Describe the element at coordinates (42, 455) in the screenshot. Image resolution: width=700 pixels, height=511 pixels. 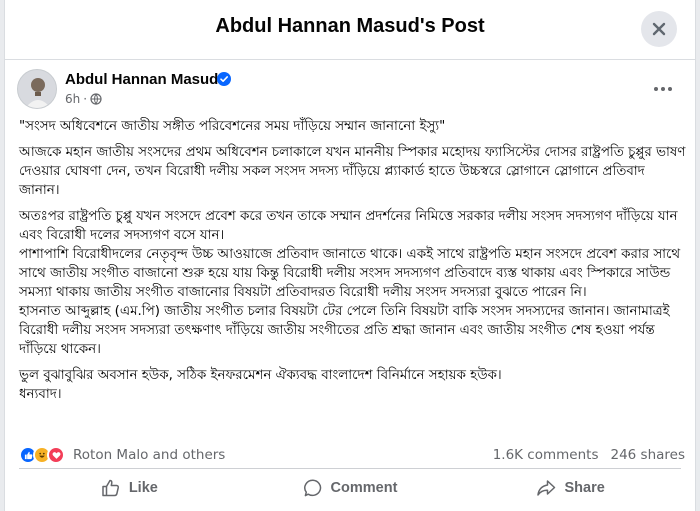
I see `reaction-icons` at that location.